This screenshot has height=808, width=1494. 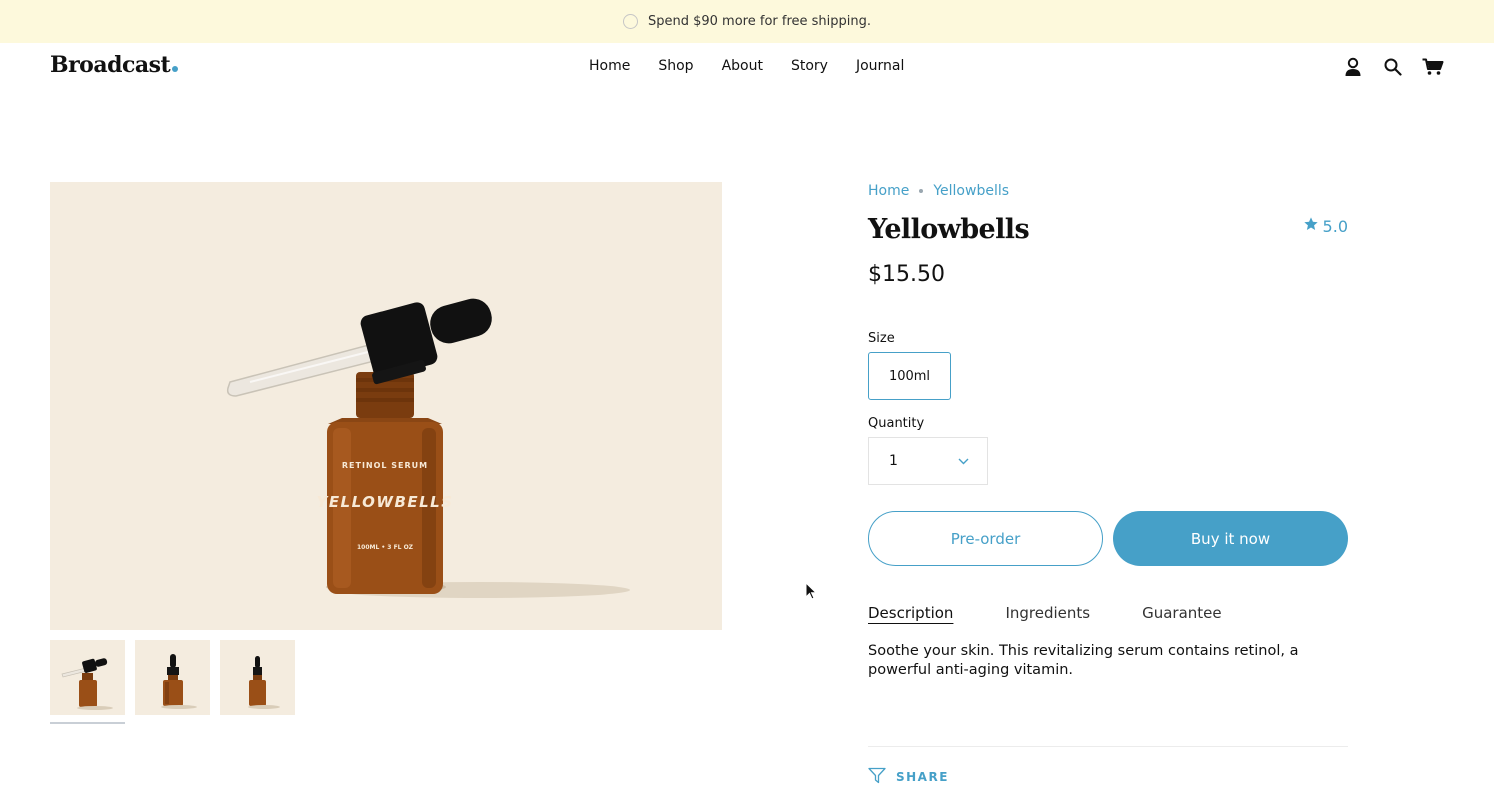 I want to click on star-icon, so click(x=1311, y=226).